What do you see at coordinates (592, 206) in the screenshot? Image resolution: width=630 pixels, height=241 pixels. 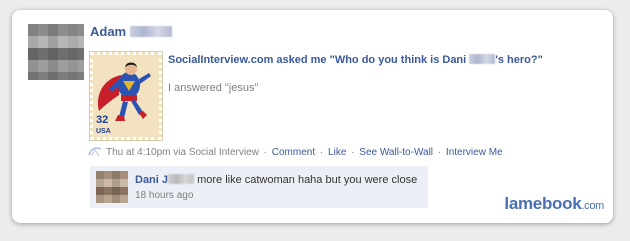 I see `watermark-tld: .com` at bounding box center [592, 206].